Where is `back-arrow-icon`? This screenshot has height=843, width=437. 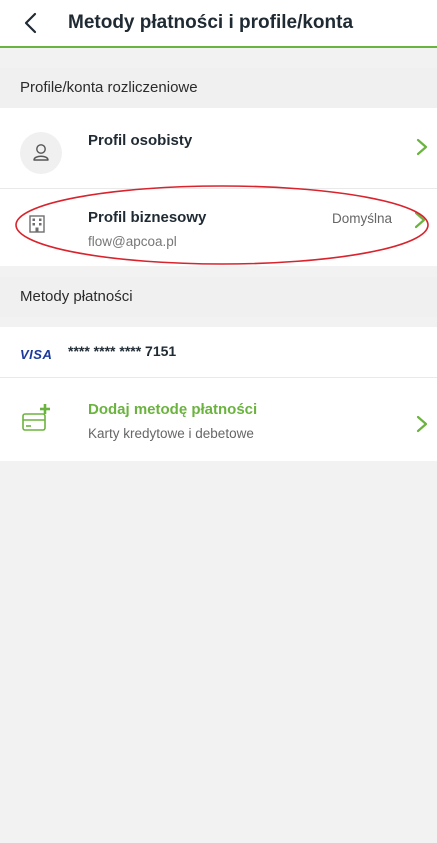 back-arrow-icon is located at coordinates (32, 23).